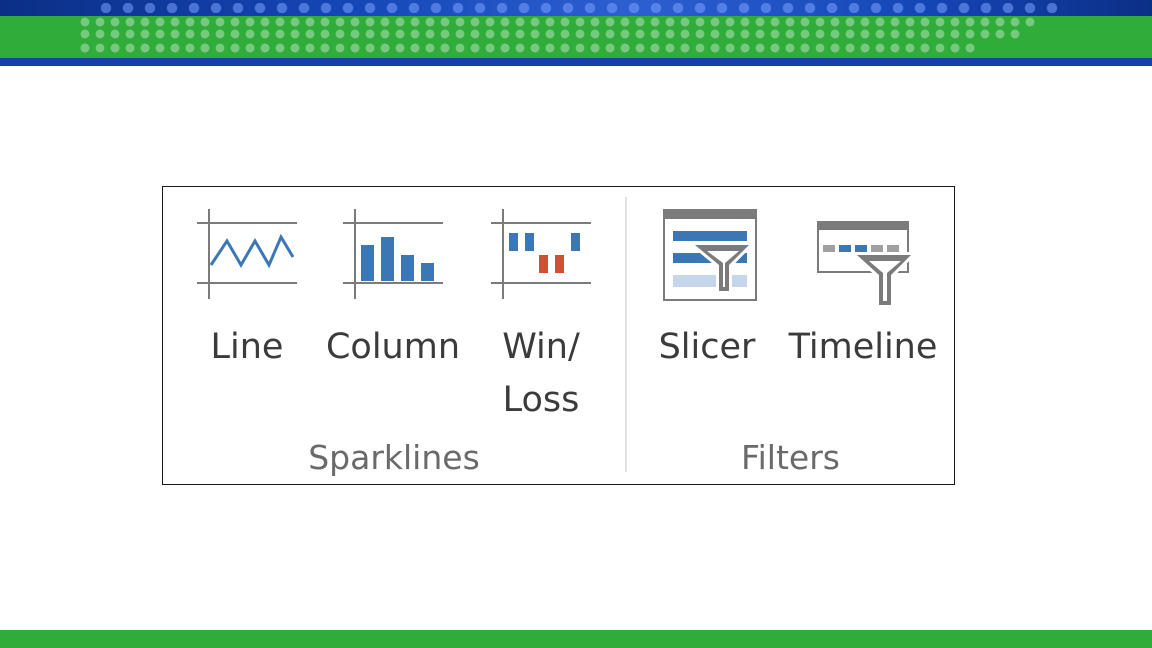  Describe the element at coordinates (393, 307) in the screenshot. I see `column-sparkline-button: Column` at that location.